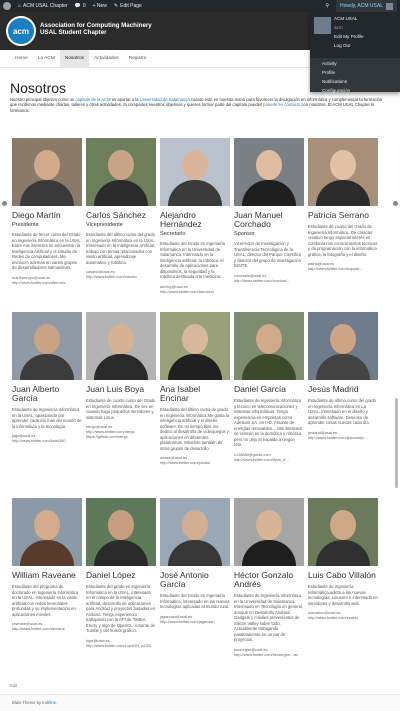 The width and height of the screenshot is (400, 711). I want to click on nav-item-nosotros: Nosotros, so click(74, 58).